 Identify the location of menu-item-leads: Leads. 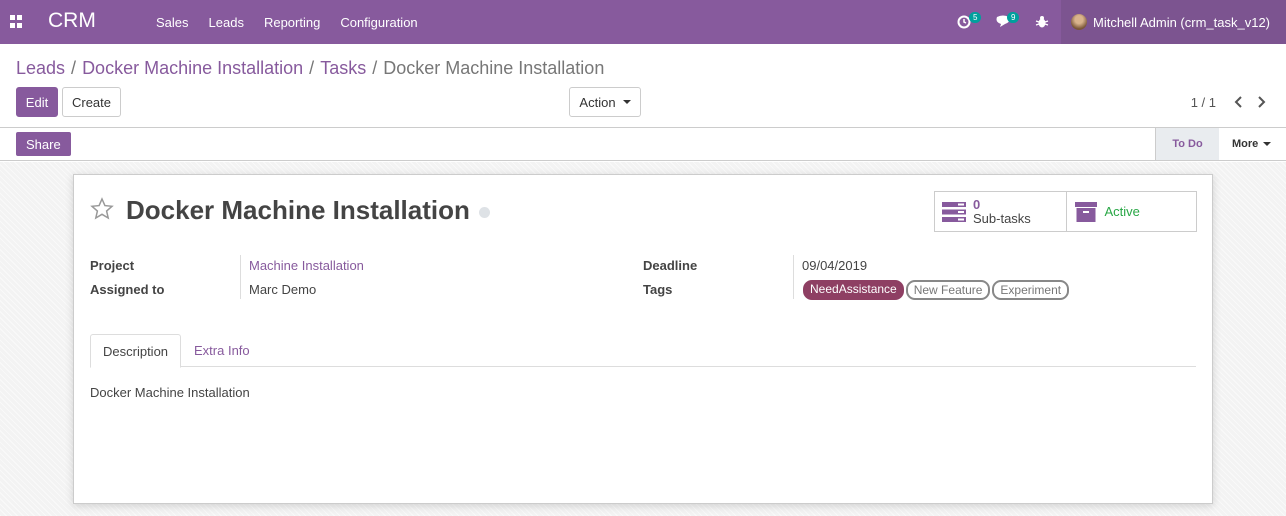
(226, 22).